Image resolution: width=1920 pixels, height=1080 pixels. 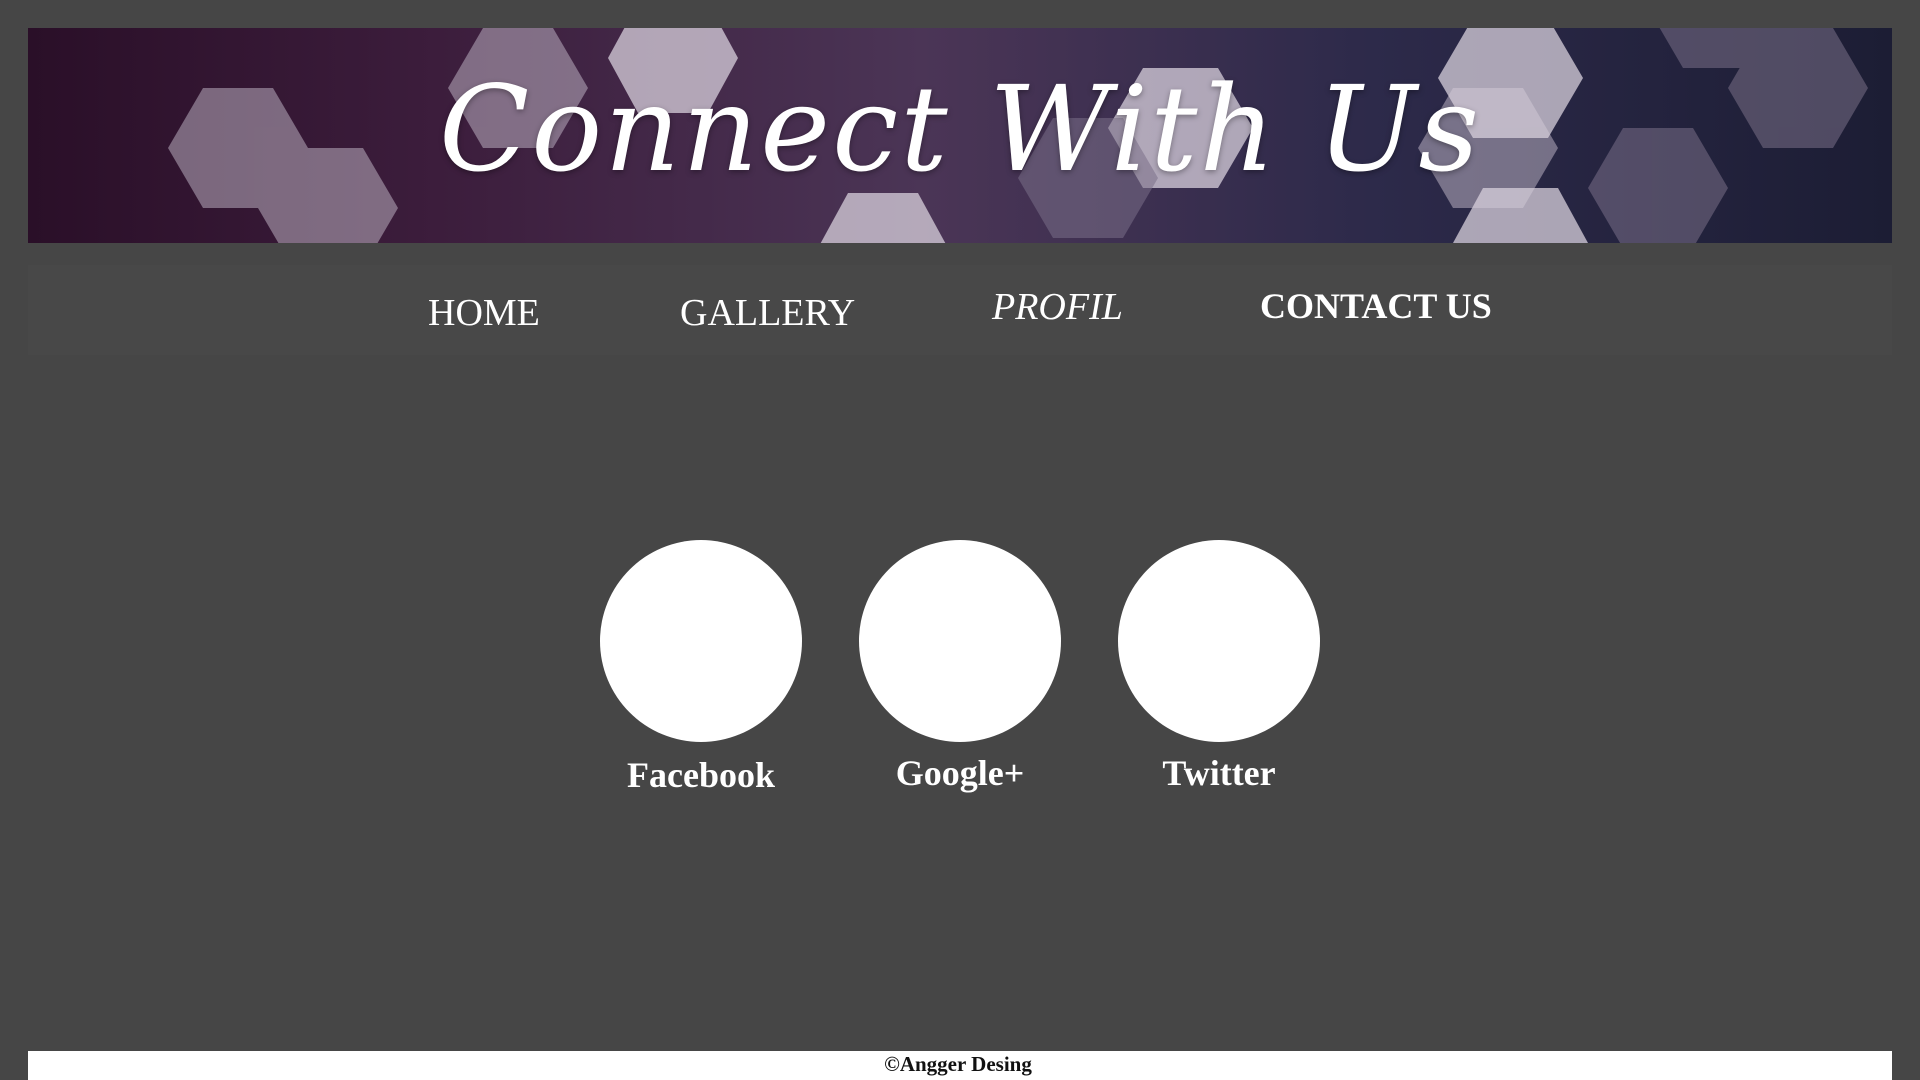 What do you see at coordinates (701, 641) in the screenshot?
I see `facebook-icon` at bounding box center [701, 641].